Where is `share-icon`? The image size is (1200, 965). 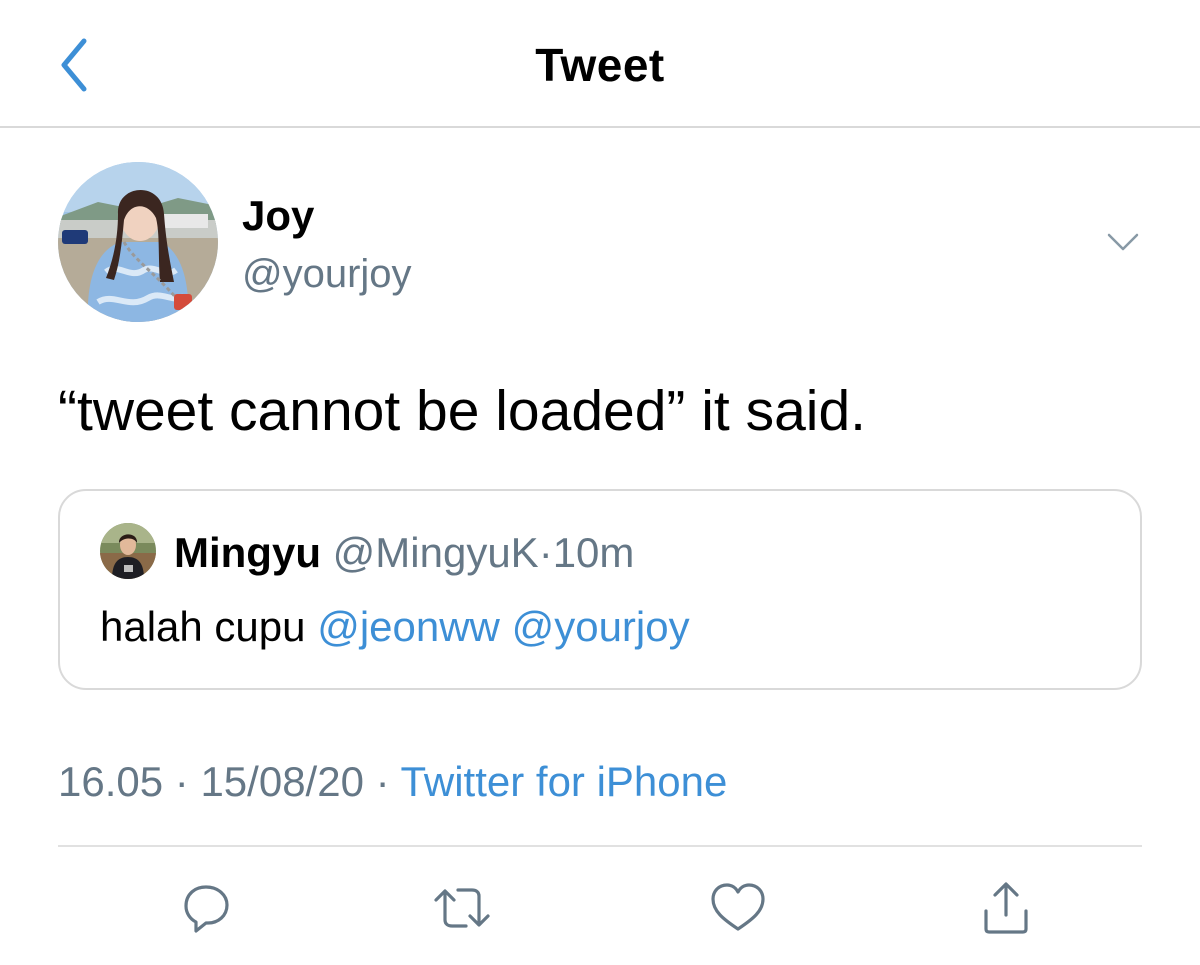 share-icon is located at coordinates (1006, 908).